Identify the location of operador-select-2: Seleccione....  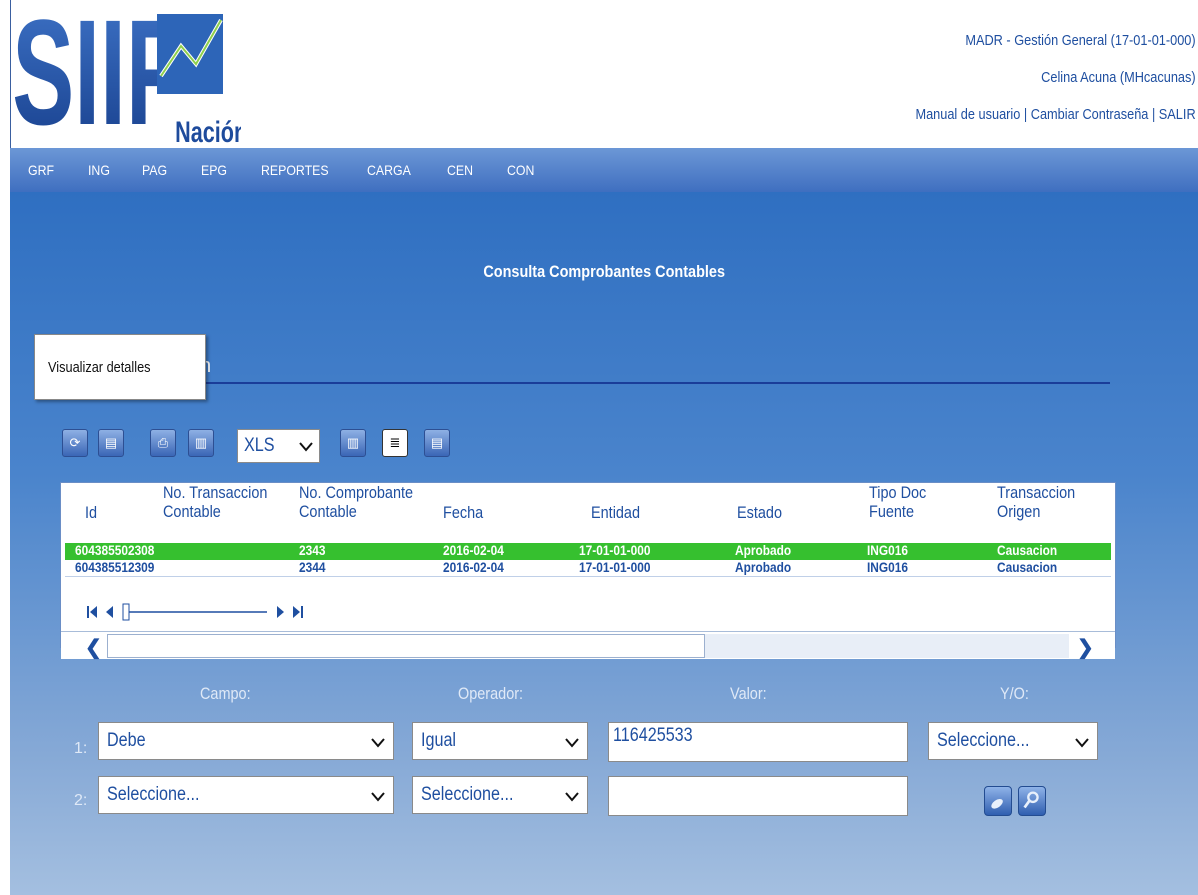
(500, 795).